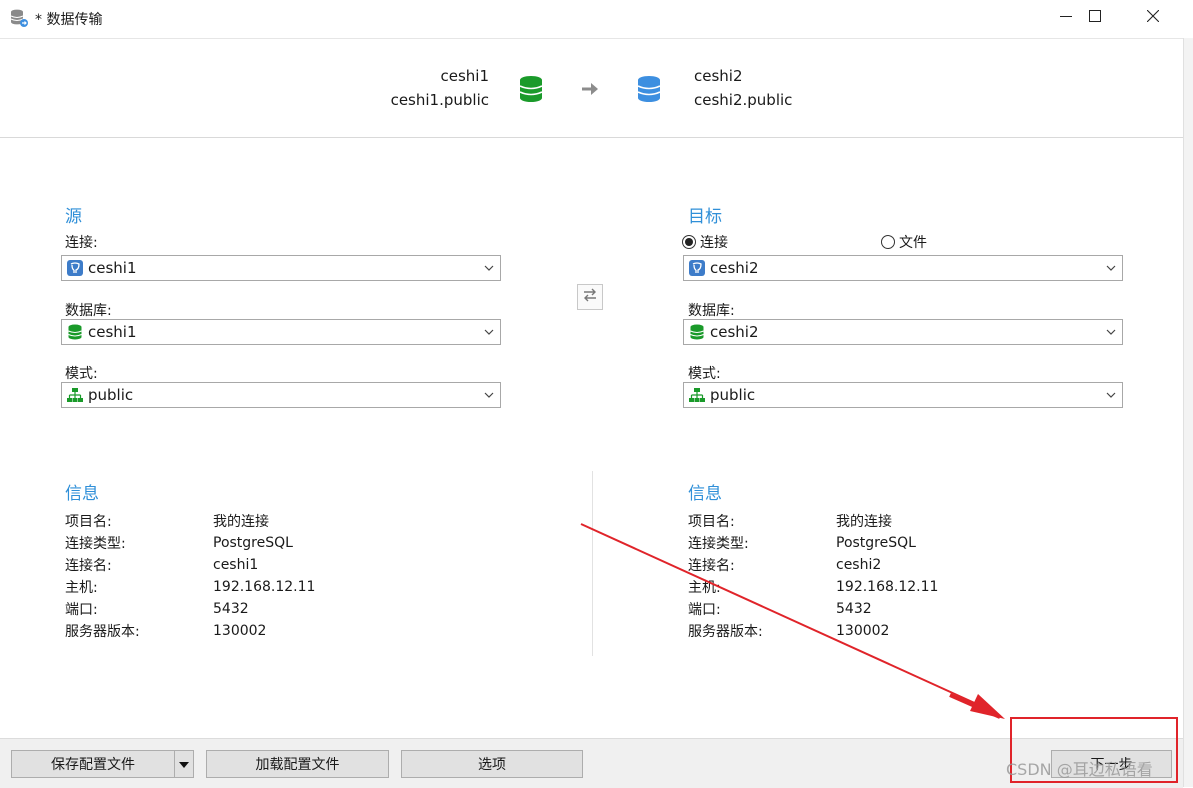 The height and width of the screenshot is (788, 1193). I want to click on radio-unselected-icon, so click(888, 242).